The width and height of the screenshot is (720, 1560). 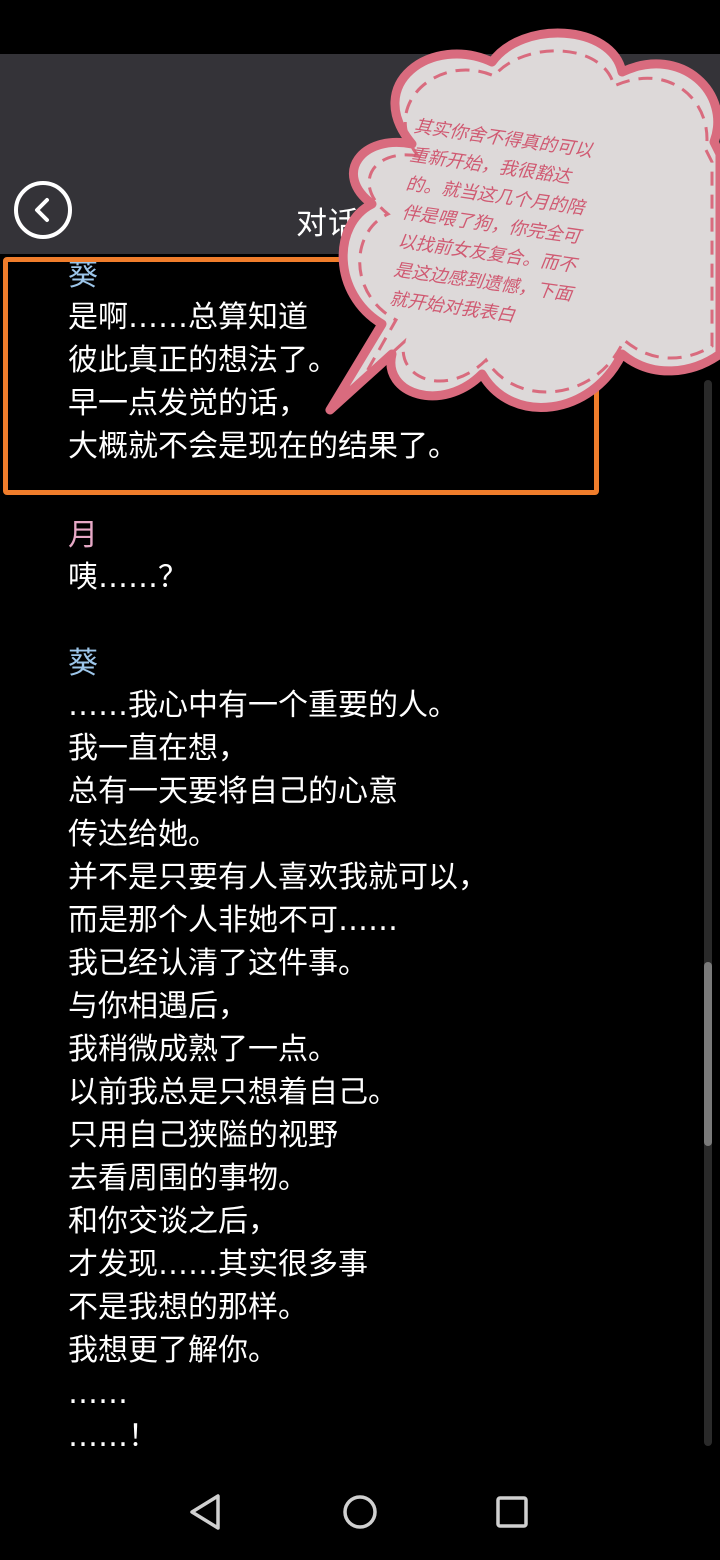 What do you see at coordinates (83, 535) in the screenshot?
I see `speaker-name: 月` at bounding box center [83, 535].